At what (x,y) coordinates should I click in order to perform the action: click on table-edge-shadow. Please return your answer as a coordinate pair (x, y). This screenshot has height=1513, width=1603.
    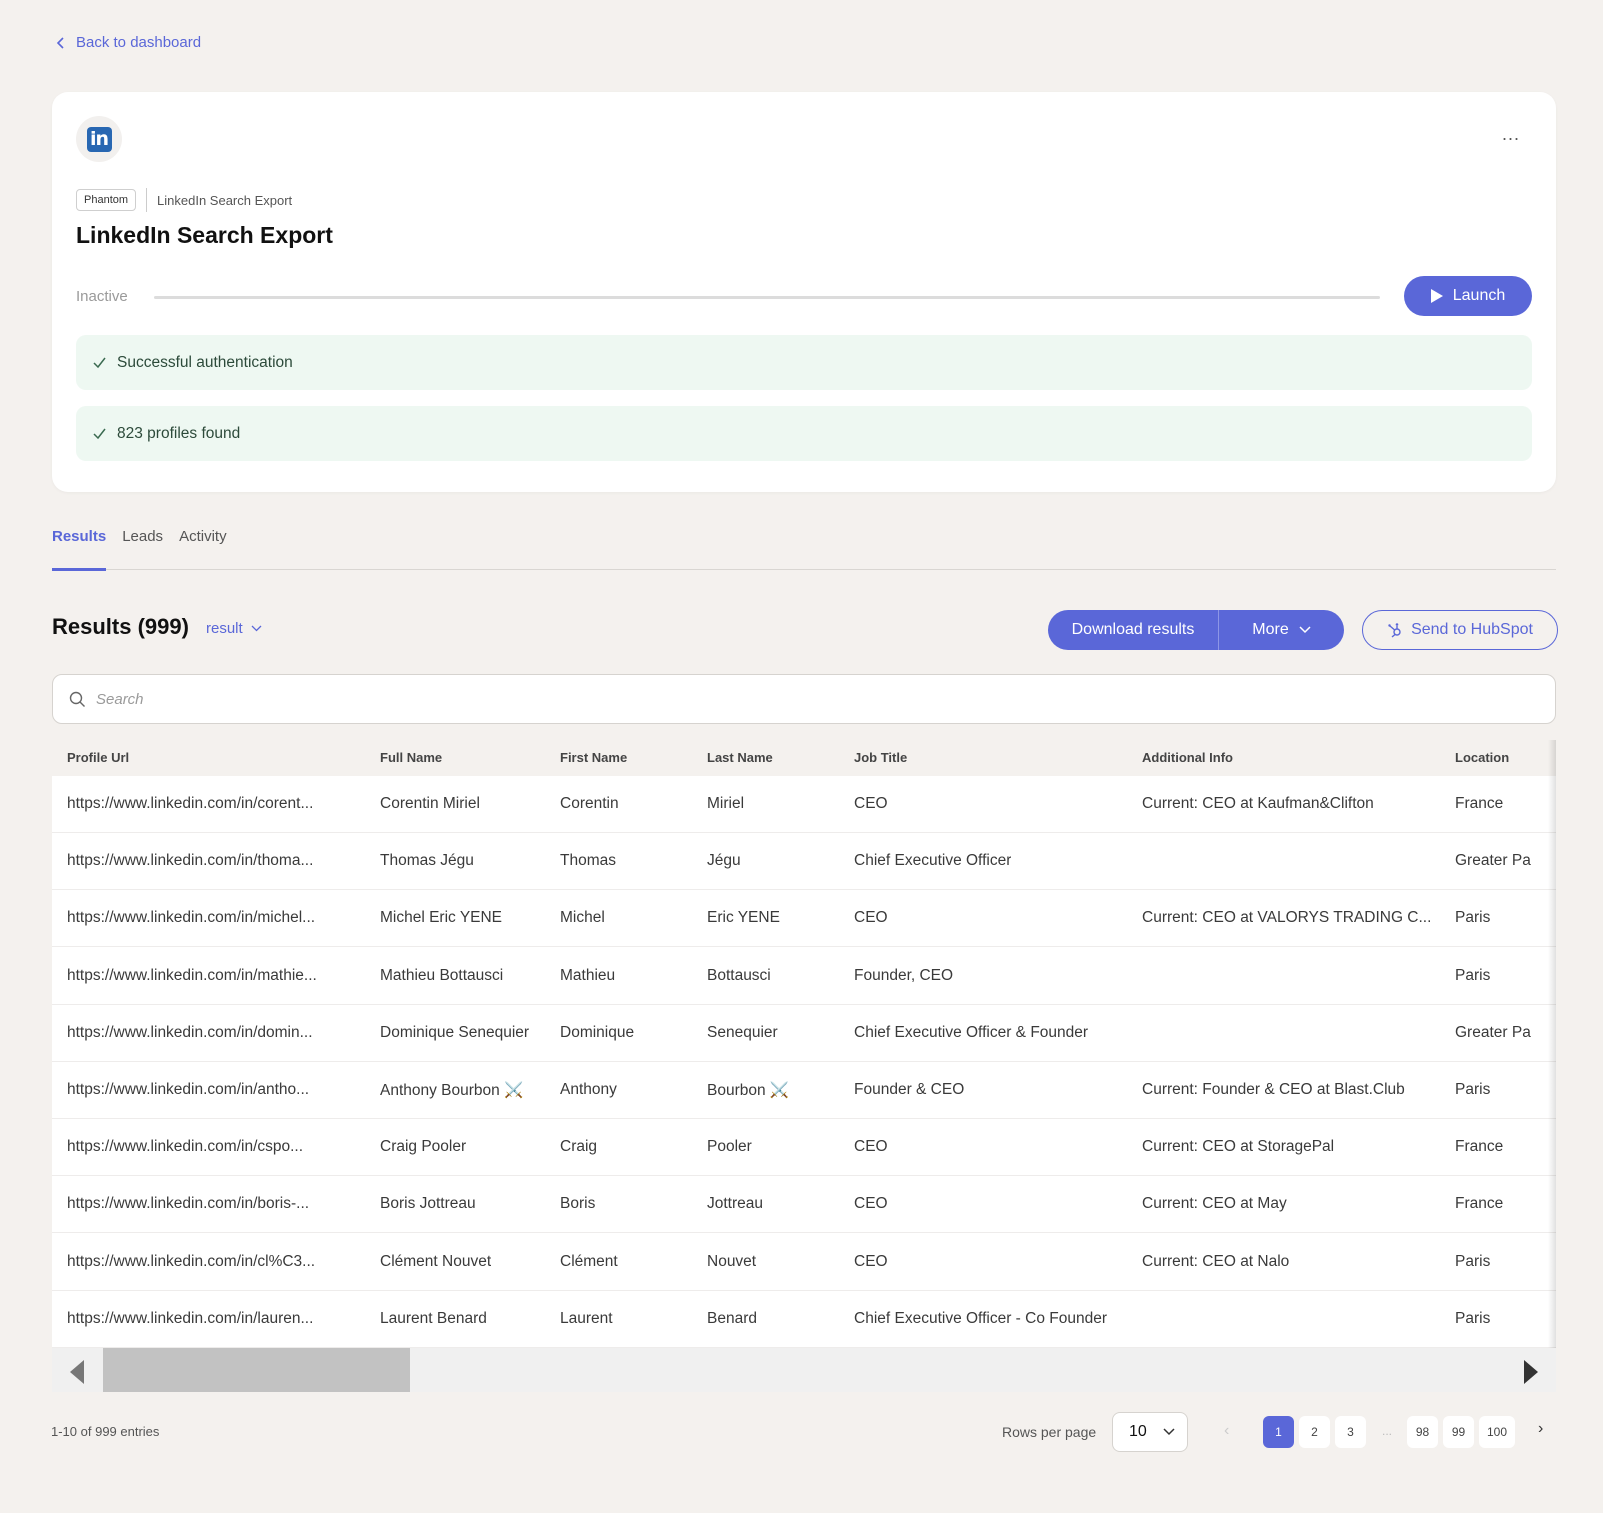
    Looking at the image, I should click on (1552, 1044).